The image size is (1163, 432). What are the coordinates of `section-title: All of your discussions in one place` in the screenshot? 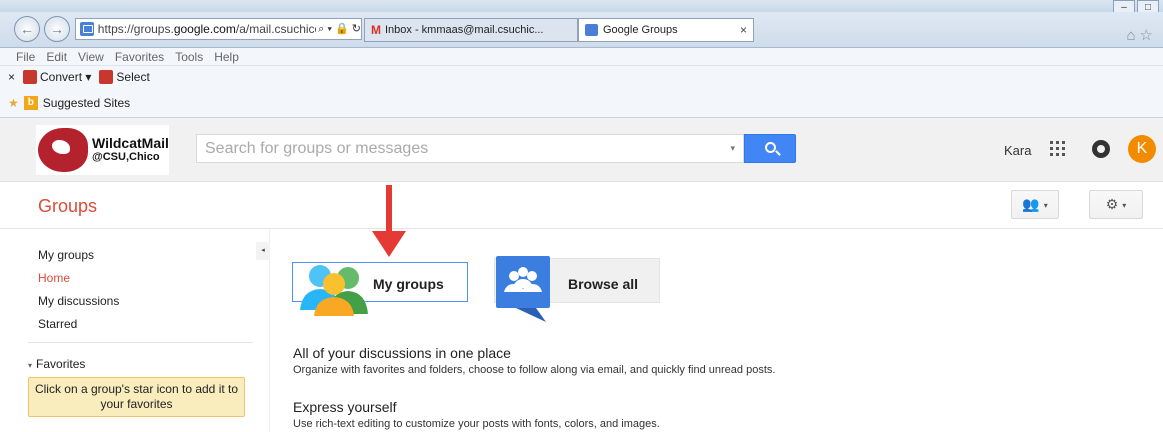 It's located at (402, 353).